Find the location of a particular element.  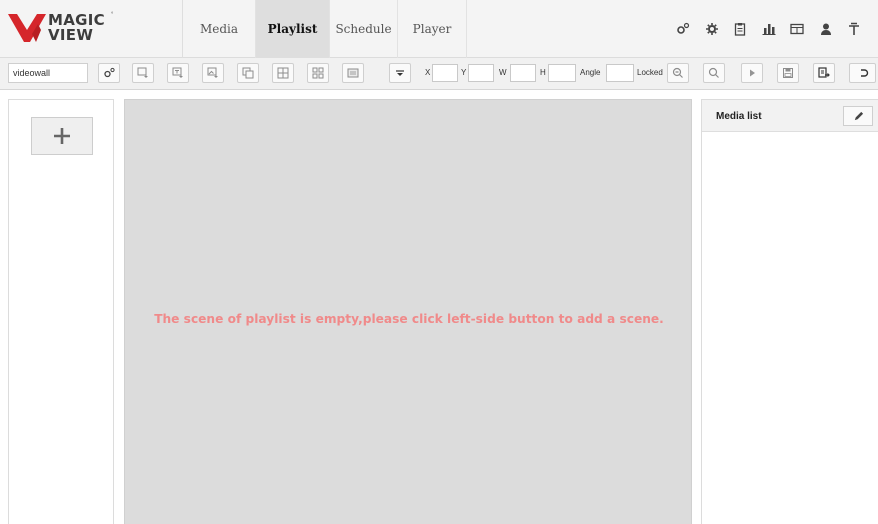

tile-layout-button is located at coordinates (318, 73).